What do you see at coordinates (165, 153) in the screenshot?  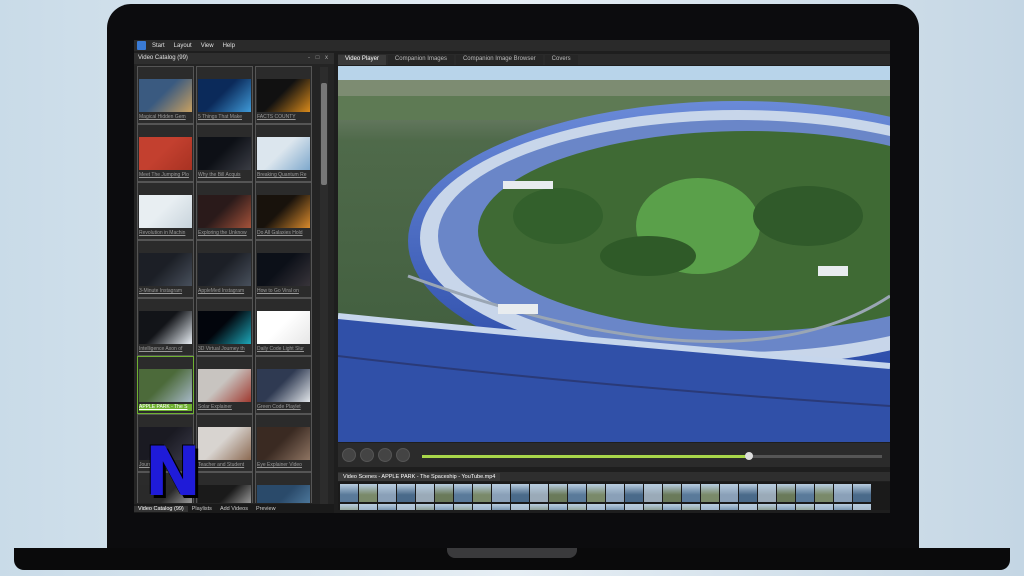 I see `video-thumbnail: Meet The Jumping Plo` at bounding box center [165, 153].